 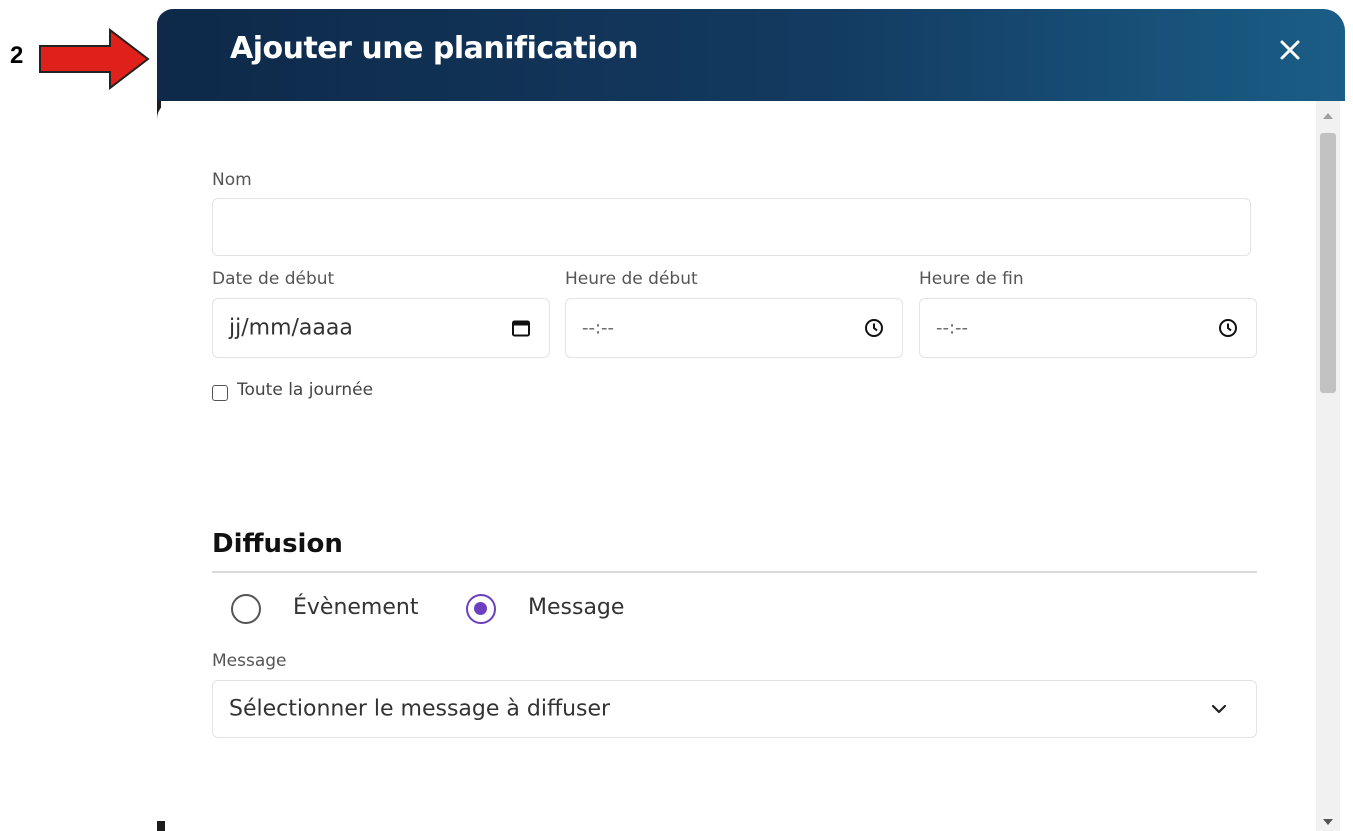 What do you see at coordinates (481, 609) in the screenshot?
I see `radio-message` at bounding box center [481, 609].